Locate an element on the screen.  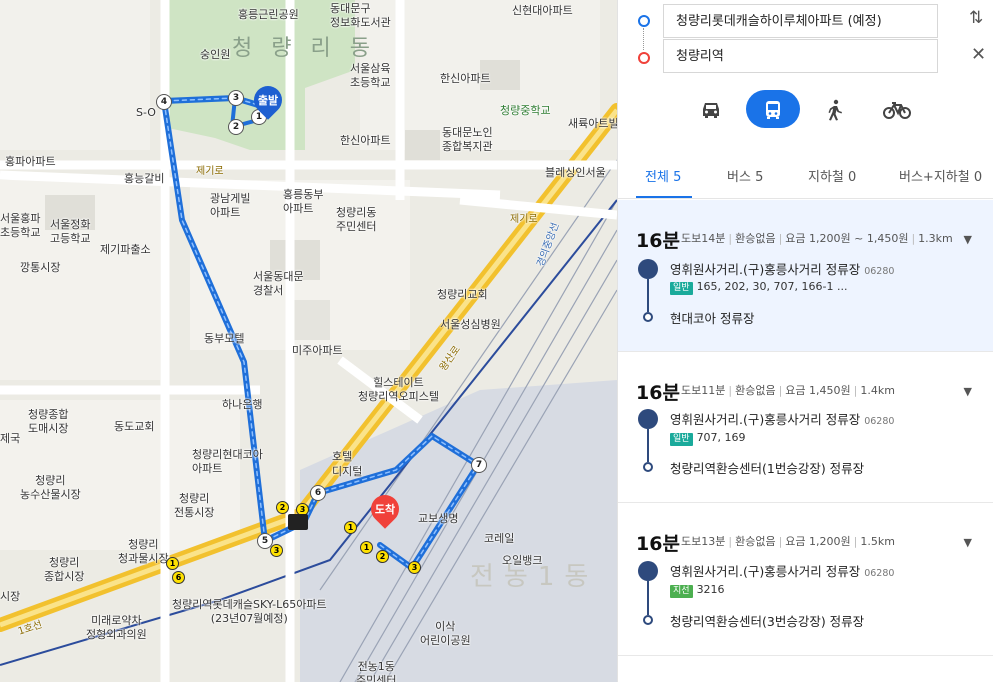
swap-icon: ⇅ is located at coordinates (976, 18).